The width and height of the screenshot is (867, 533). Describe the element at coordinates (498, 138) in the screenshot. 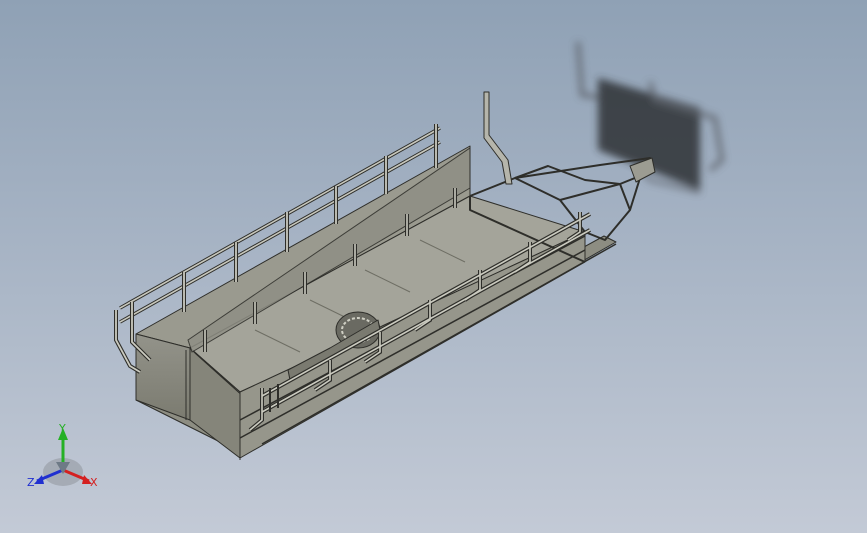

I see `lift-hook-rod` at that location.